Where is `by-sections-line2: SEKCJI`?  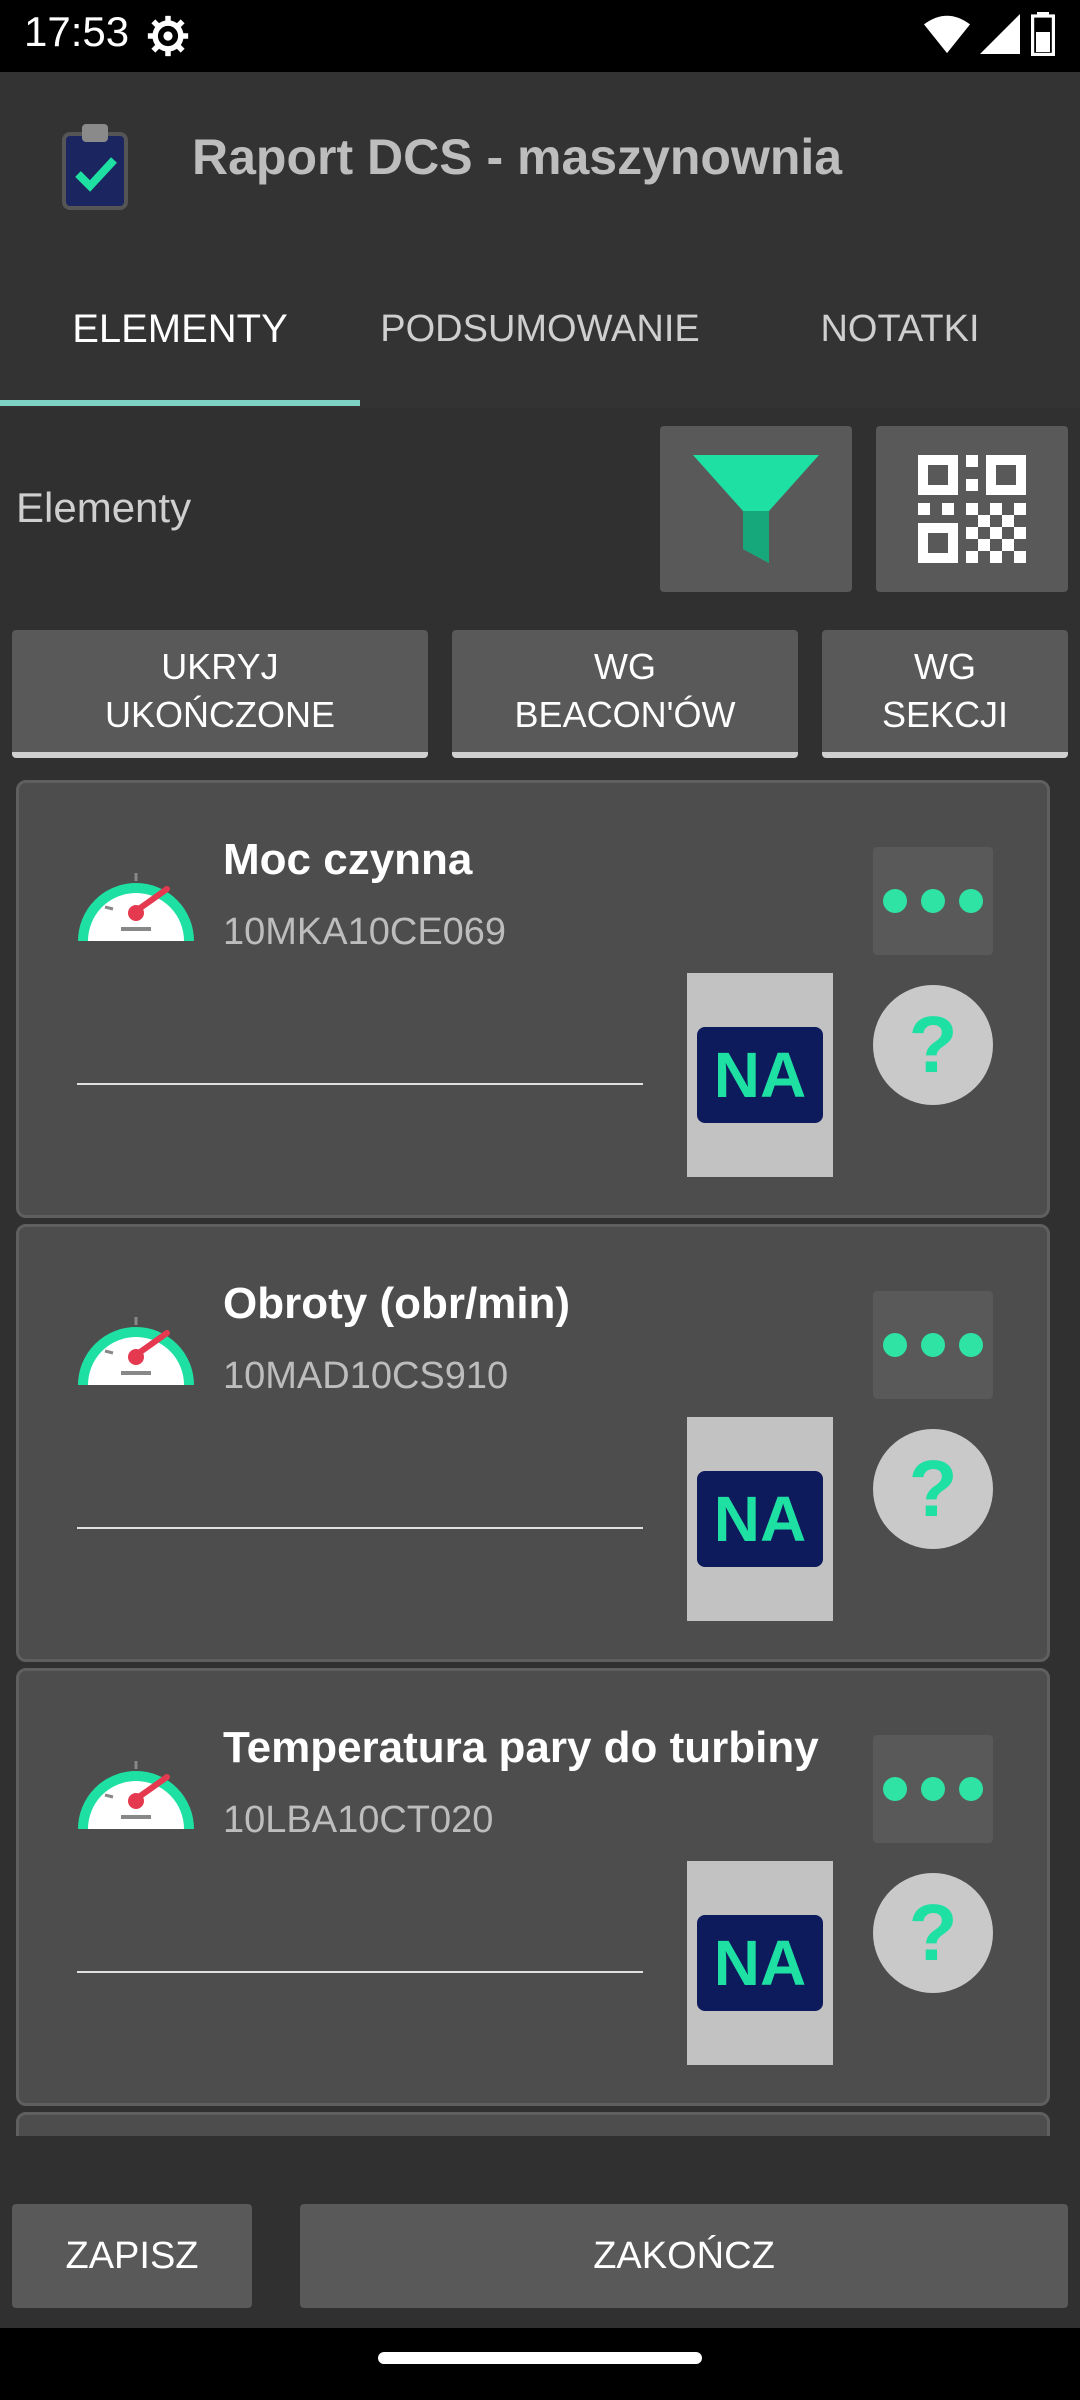 by-sections-line2: SEKCJI is located at coordinates (945, 714).